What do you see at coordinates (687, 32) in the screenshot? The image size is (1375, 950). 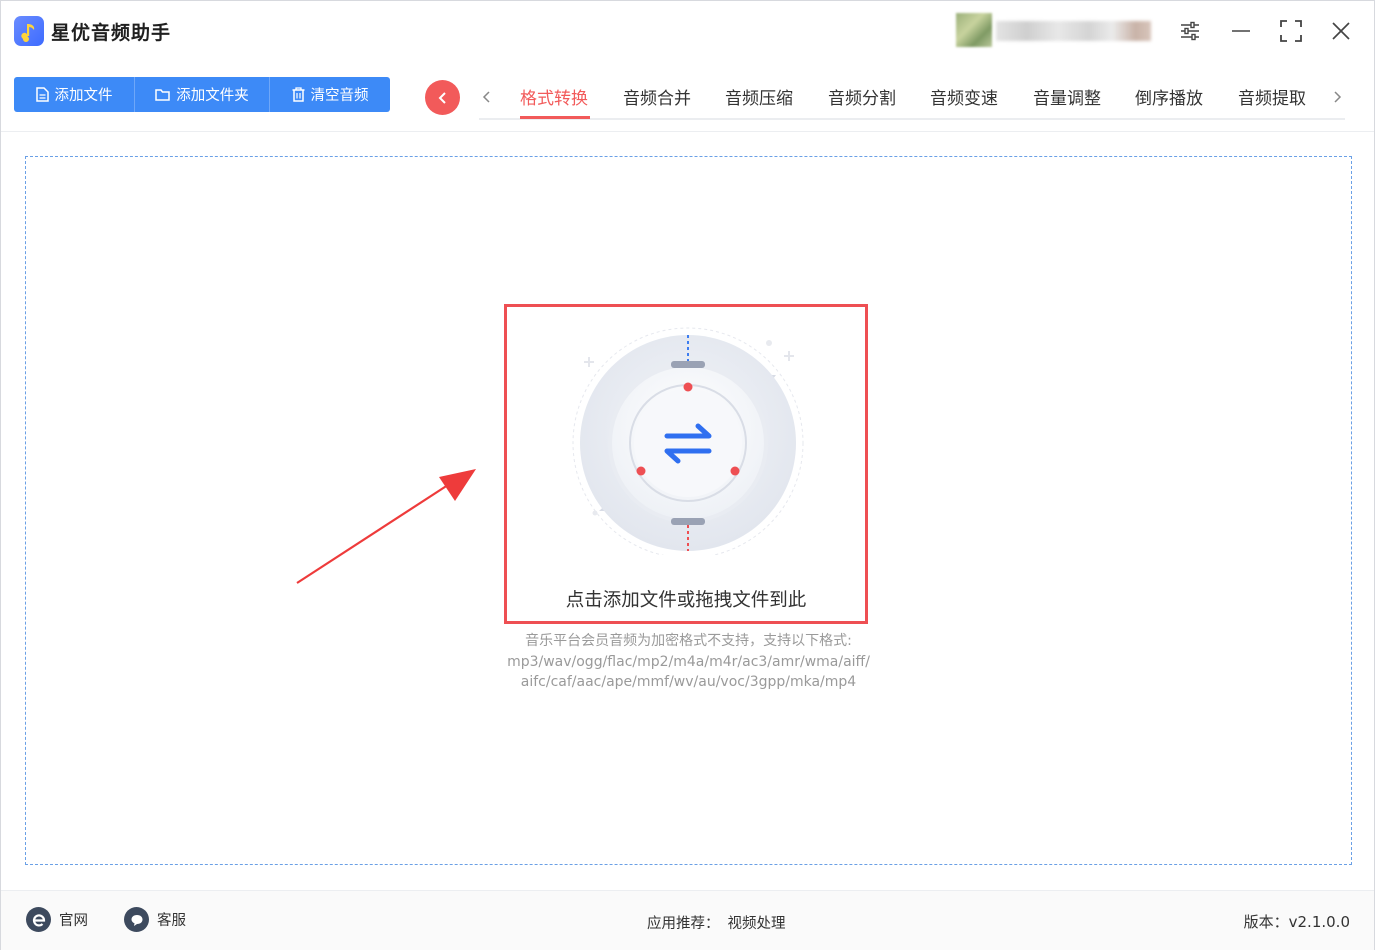 I see `title-bar: 星优音频助手` at bounding box center [687, 32].